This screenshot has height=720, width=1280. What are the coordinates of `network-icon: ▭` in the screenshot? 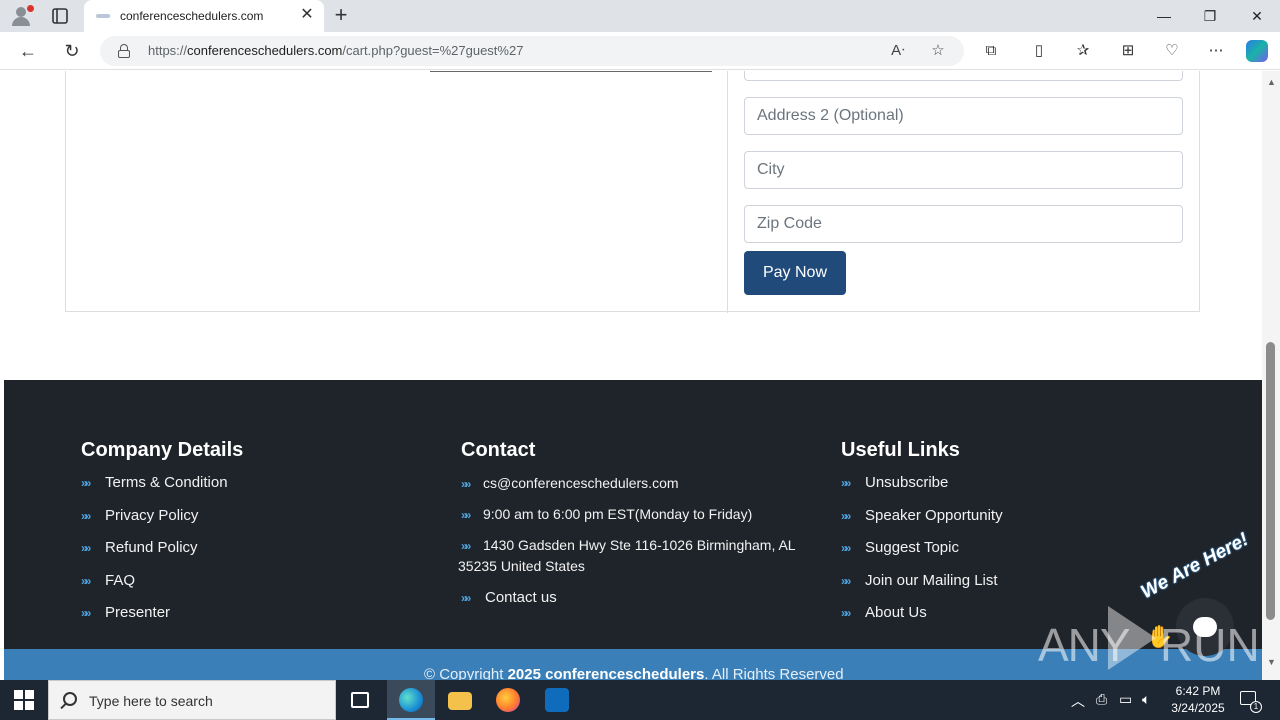 It's located at (1125, 699).